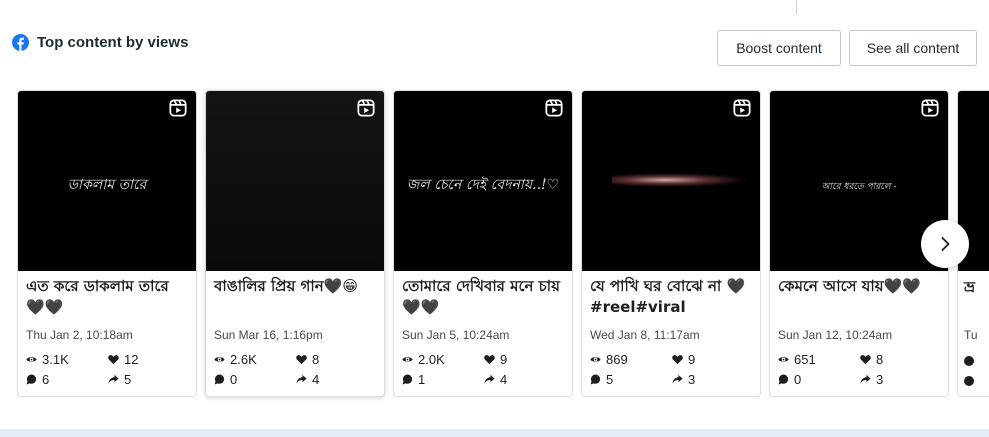  I want to click on light-streak, so click(679, 180).